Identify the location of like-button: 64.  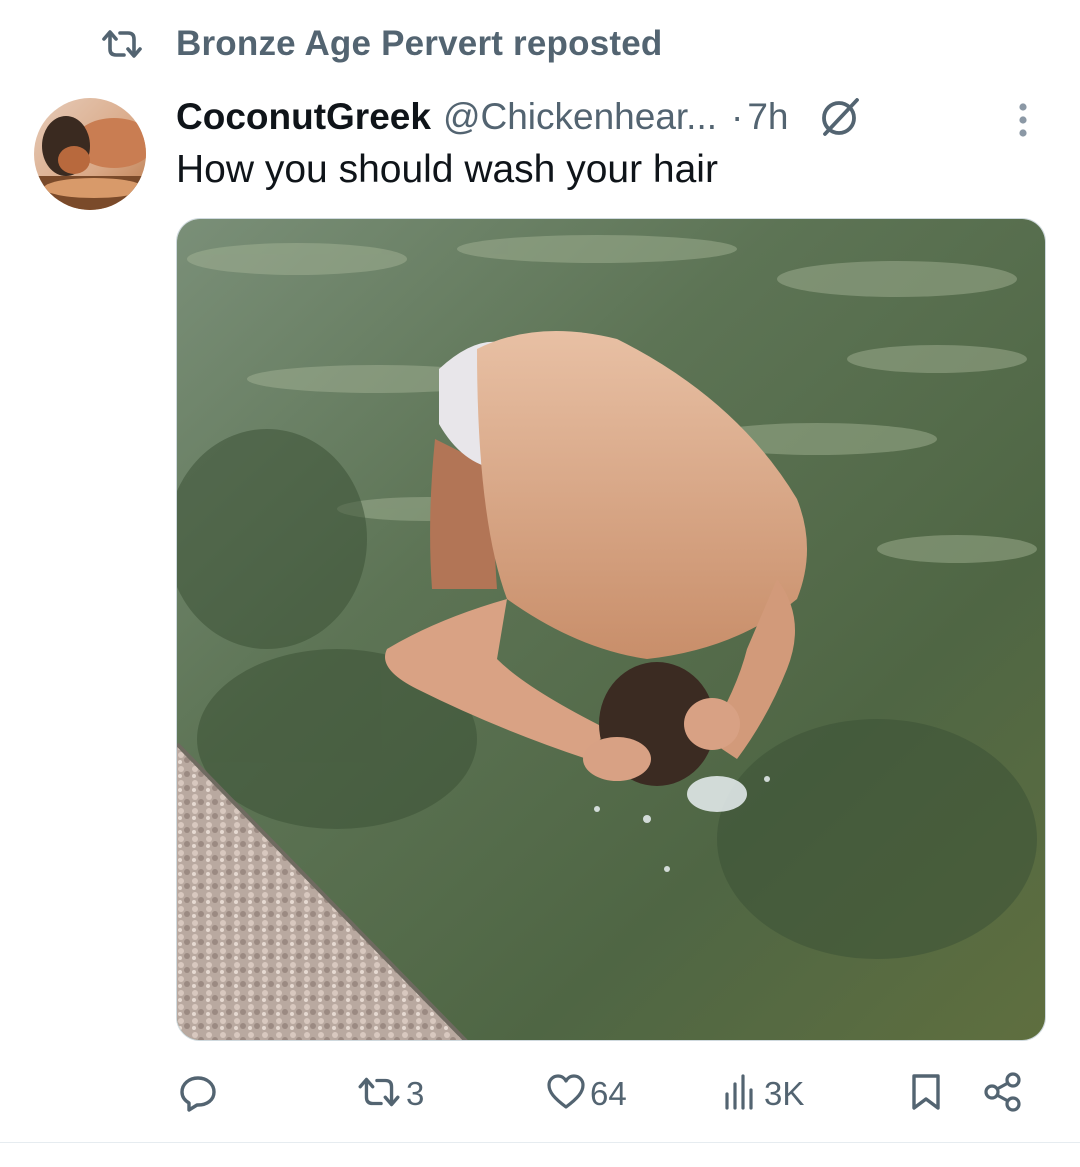
(586, 1094).